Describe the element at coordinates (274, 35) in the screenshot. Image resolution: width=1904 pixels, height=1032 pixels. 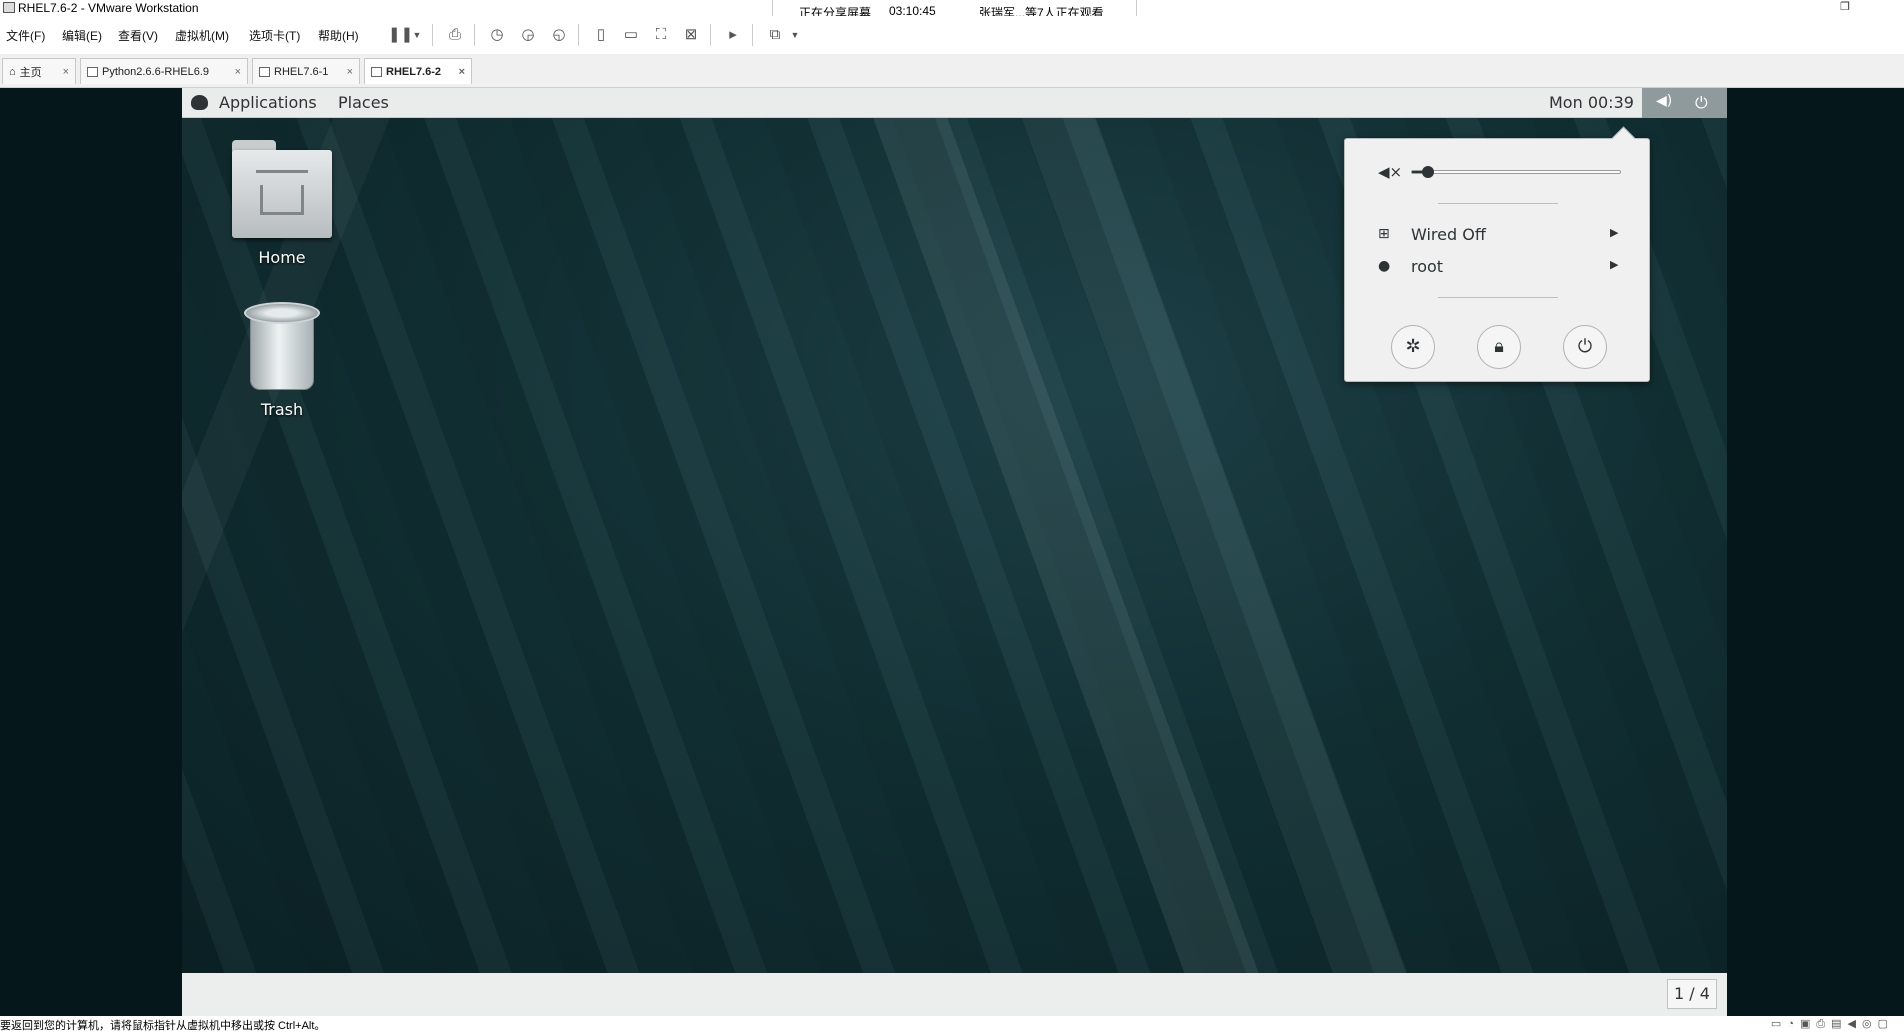
I see `menu-tabs: 选项卡(T)` at that location.